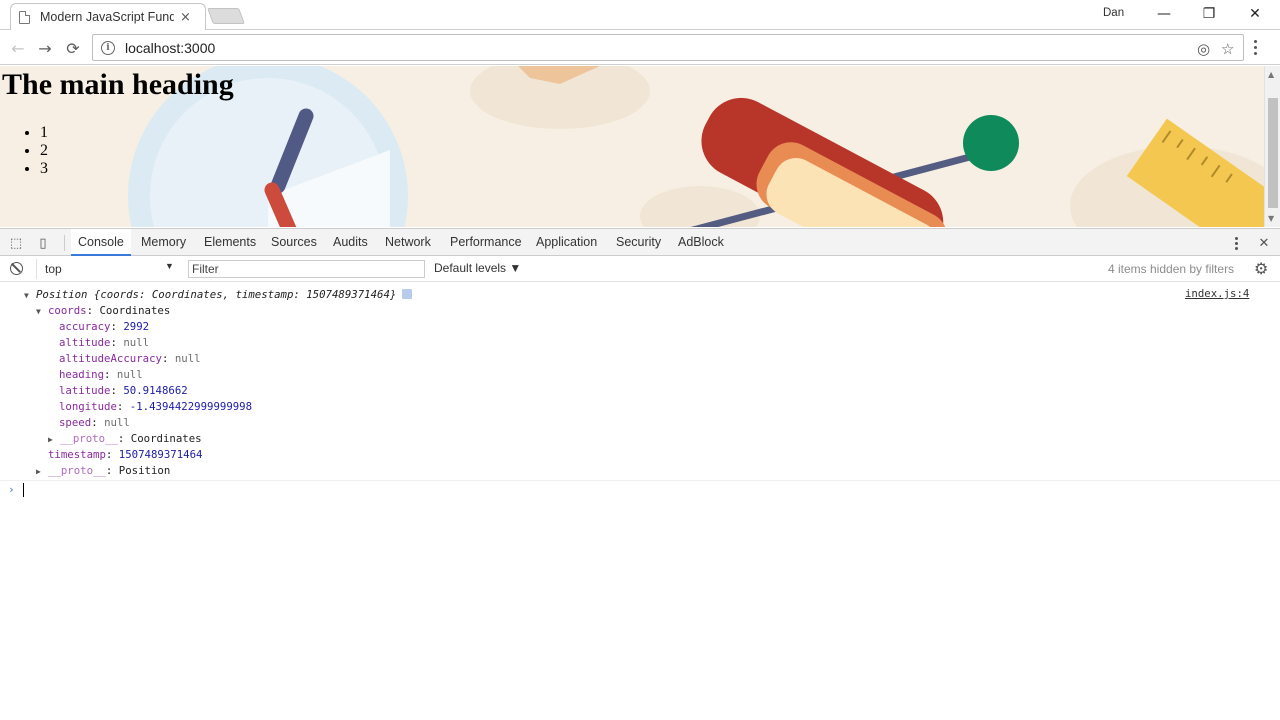  What do you see at coordinates (108, 47) in the screenshot?
I see `site-info-icon: i` at bounding box center [108, 47].